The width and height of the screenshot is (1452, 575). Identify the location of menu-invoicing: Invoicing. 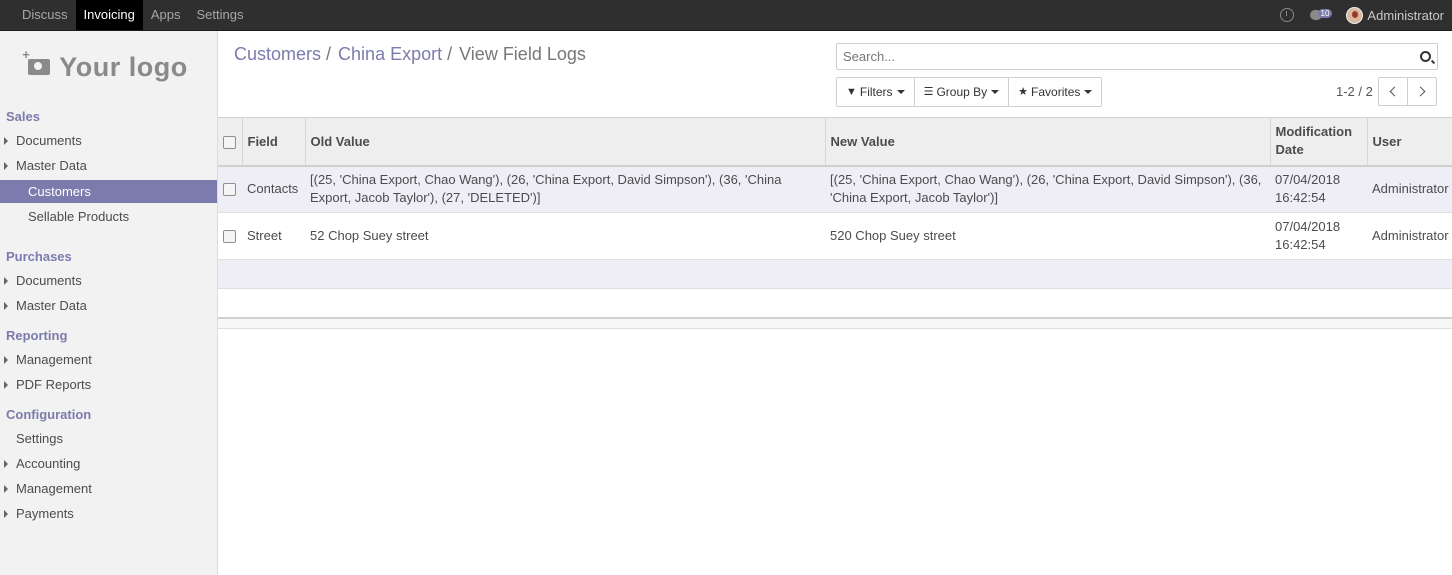
(109, 15).